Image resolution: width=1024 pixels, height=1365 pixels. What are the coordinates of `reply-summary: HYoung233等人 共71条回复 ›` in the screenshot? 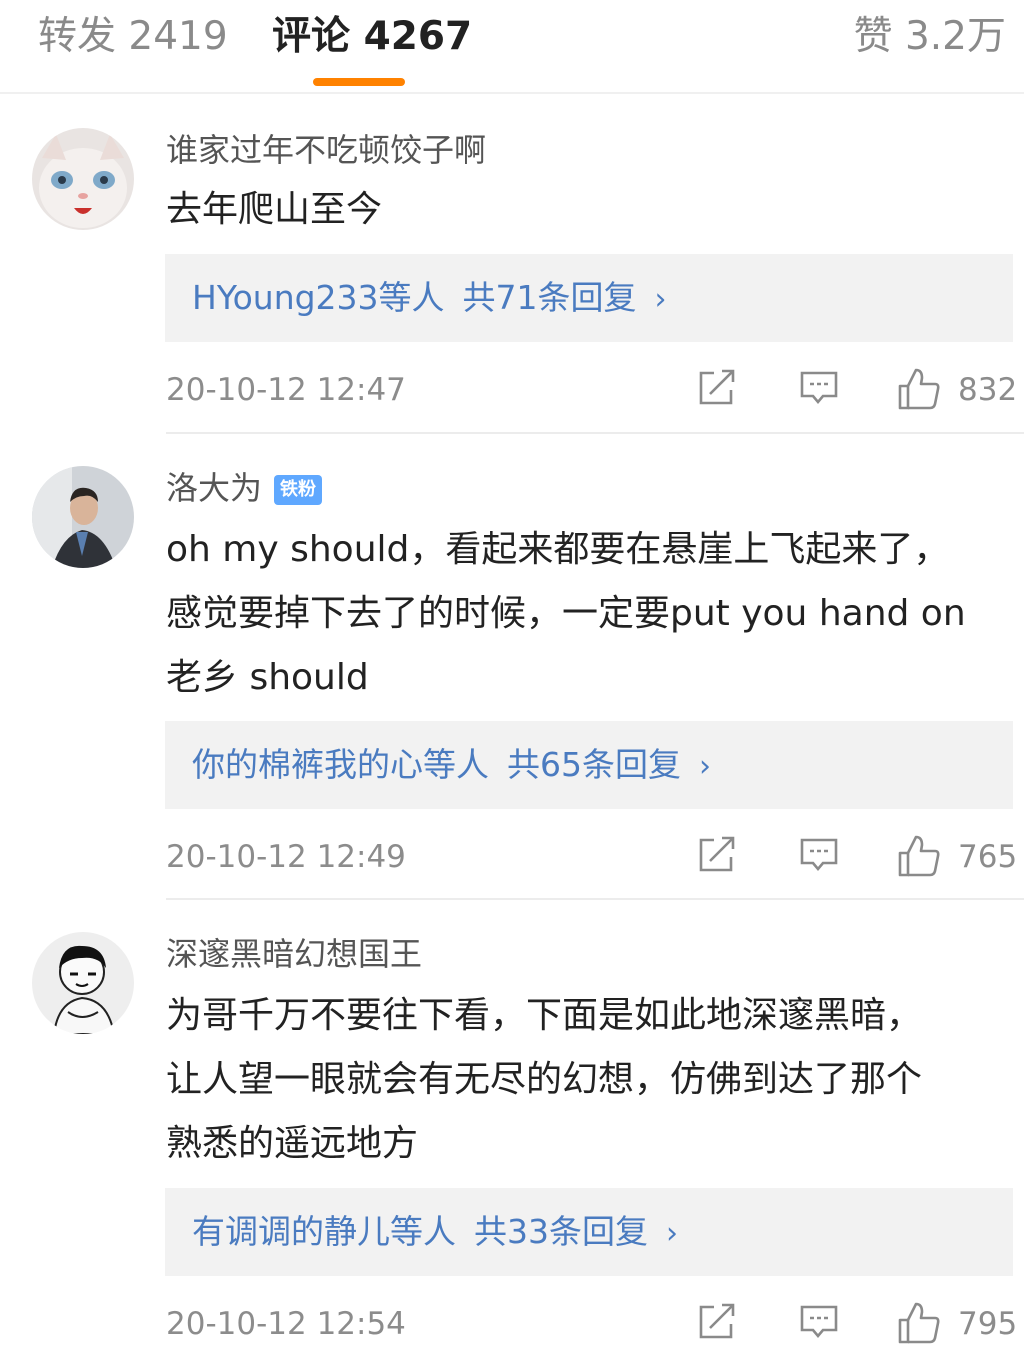 It's located at (589, 298).